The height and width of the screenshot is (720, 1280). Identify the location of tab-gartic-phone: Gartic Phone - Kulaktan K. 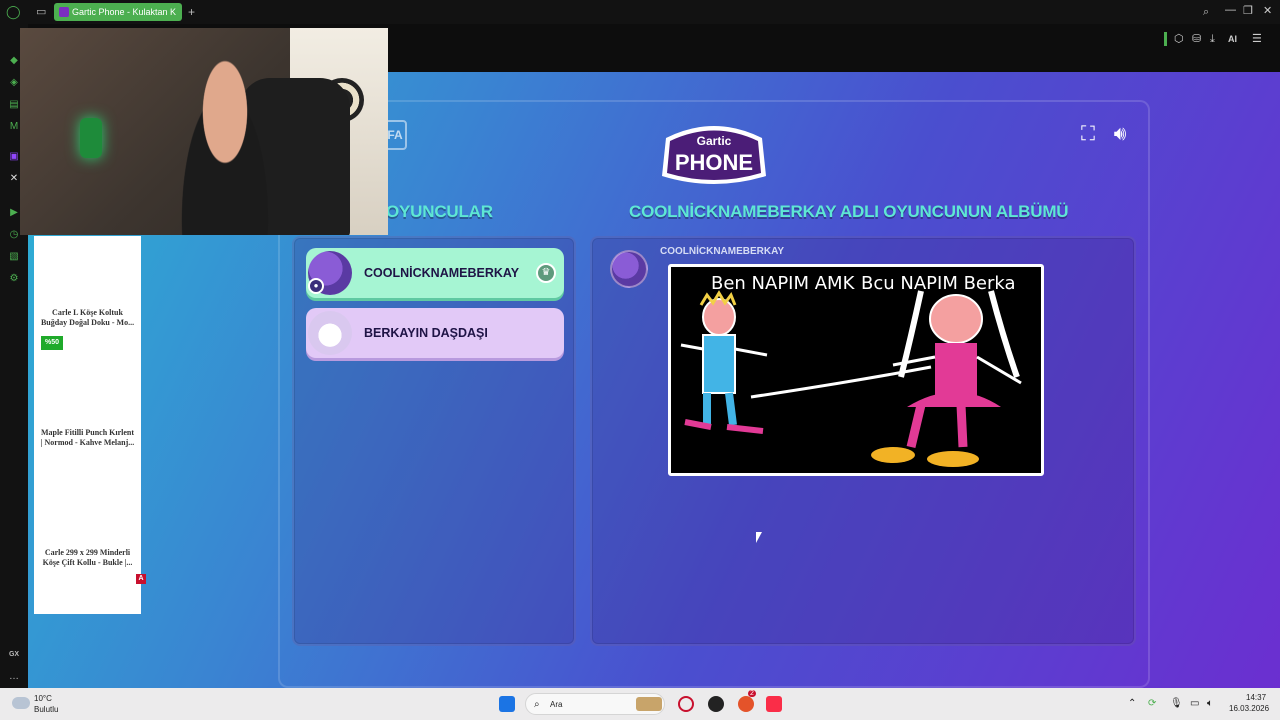
(118, 12).